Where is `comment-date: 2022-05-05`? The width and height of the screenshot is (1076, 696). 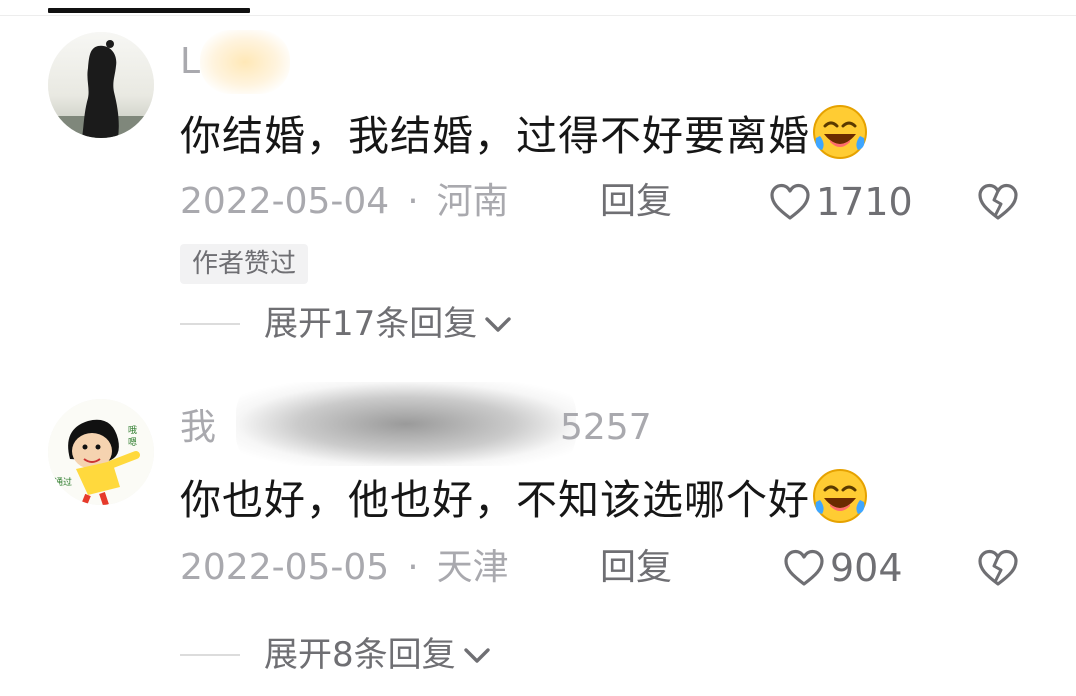 comment-date: 2022-05-05 is located at coordinates (285, 567).